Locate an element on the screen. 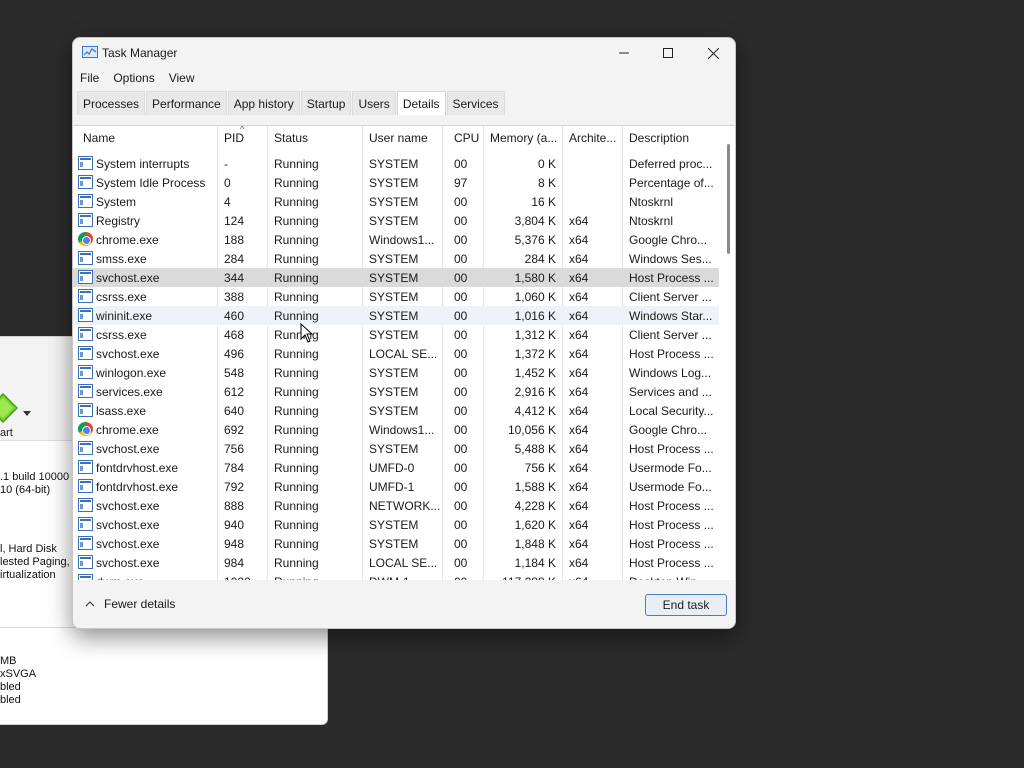 The image size is (1024, 768). tab-processes: Processes is located at coordinates (111, 103).